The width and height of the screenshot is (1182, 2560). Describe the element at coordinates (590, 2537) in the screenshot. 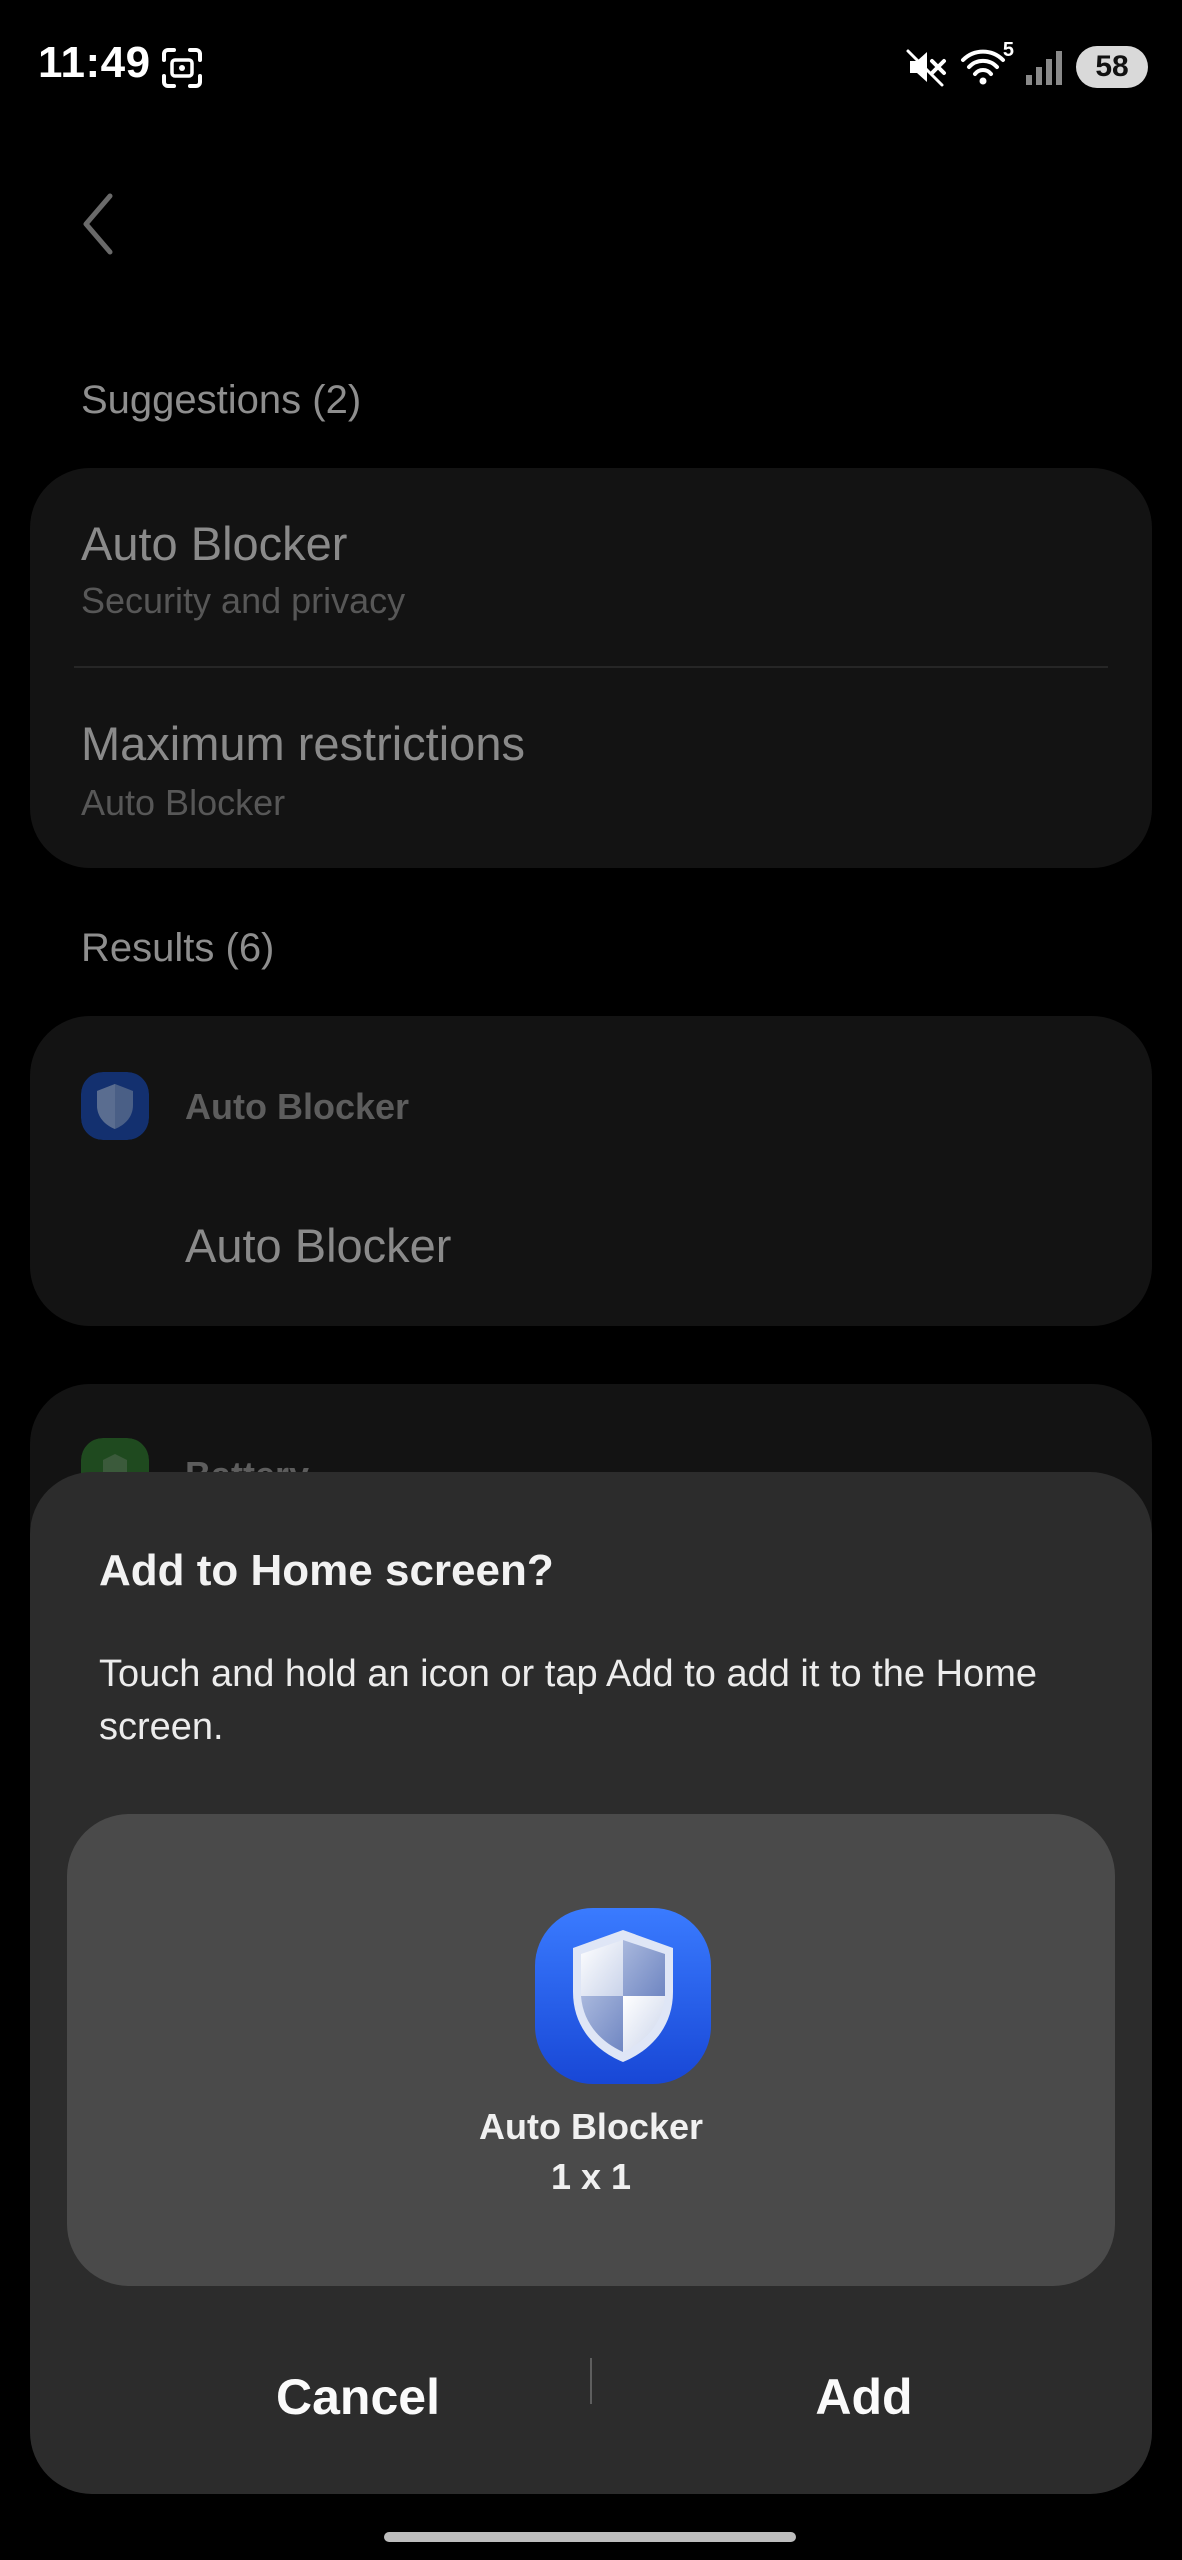

I see `home-indicator` at that location.